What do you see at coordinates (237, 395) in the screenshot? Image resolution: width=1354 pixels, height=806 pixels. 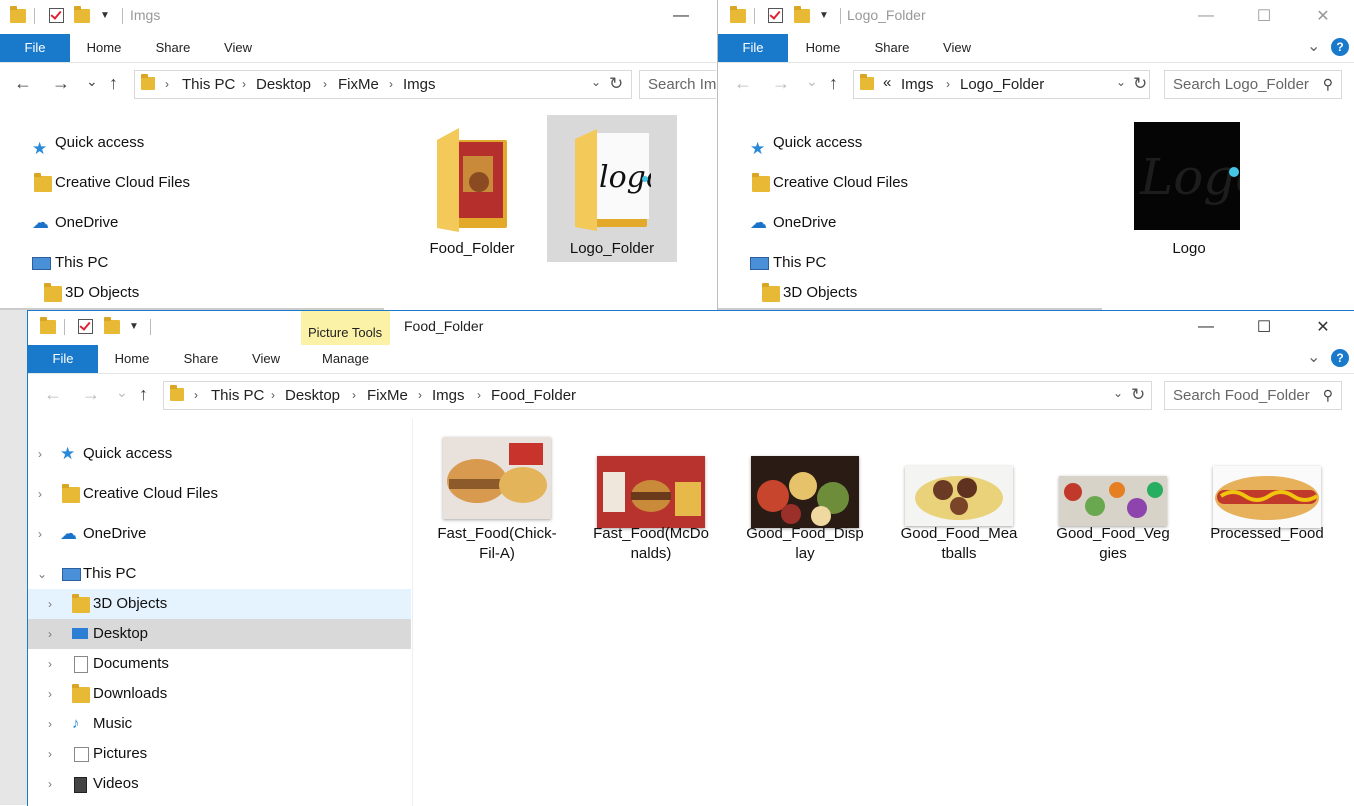 I see `breadcrumb-this-pc: This PC` at bounding box center [237, 395].